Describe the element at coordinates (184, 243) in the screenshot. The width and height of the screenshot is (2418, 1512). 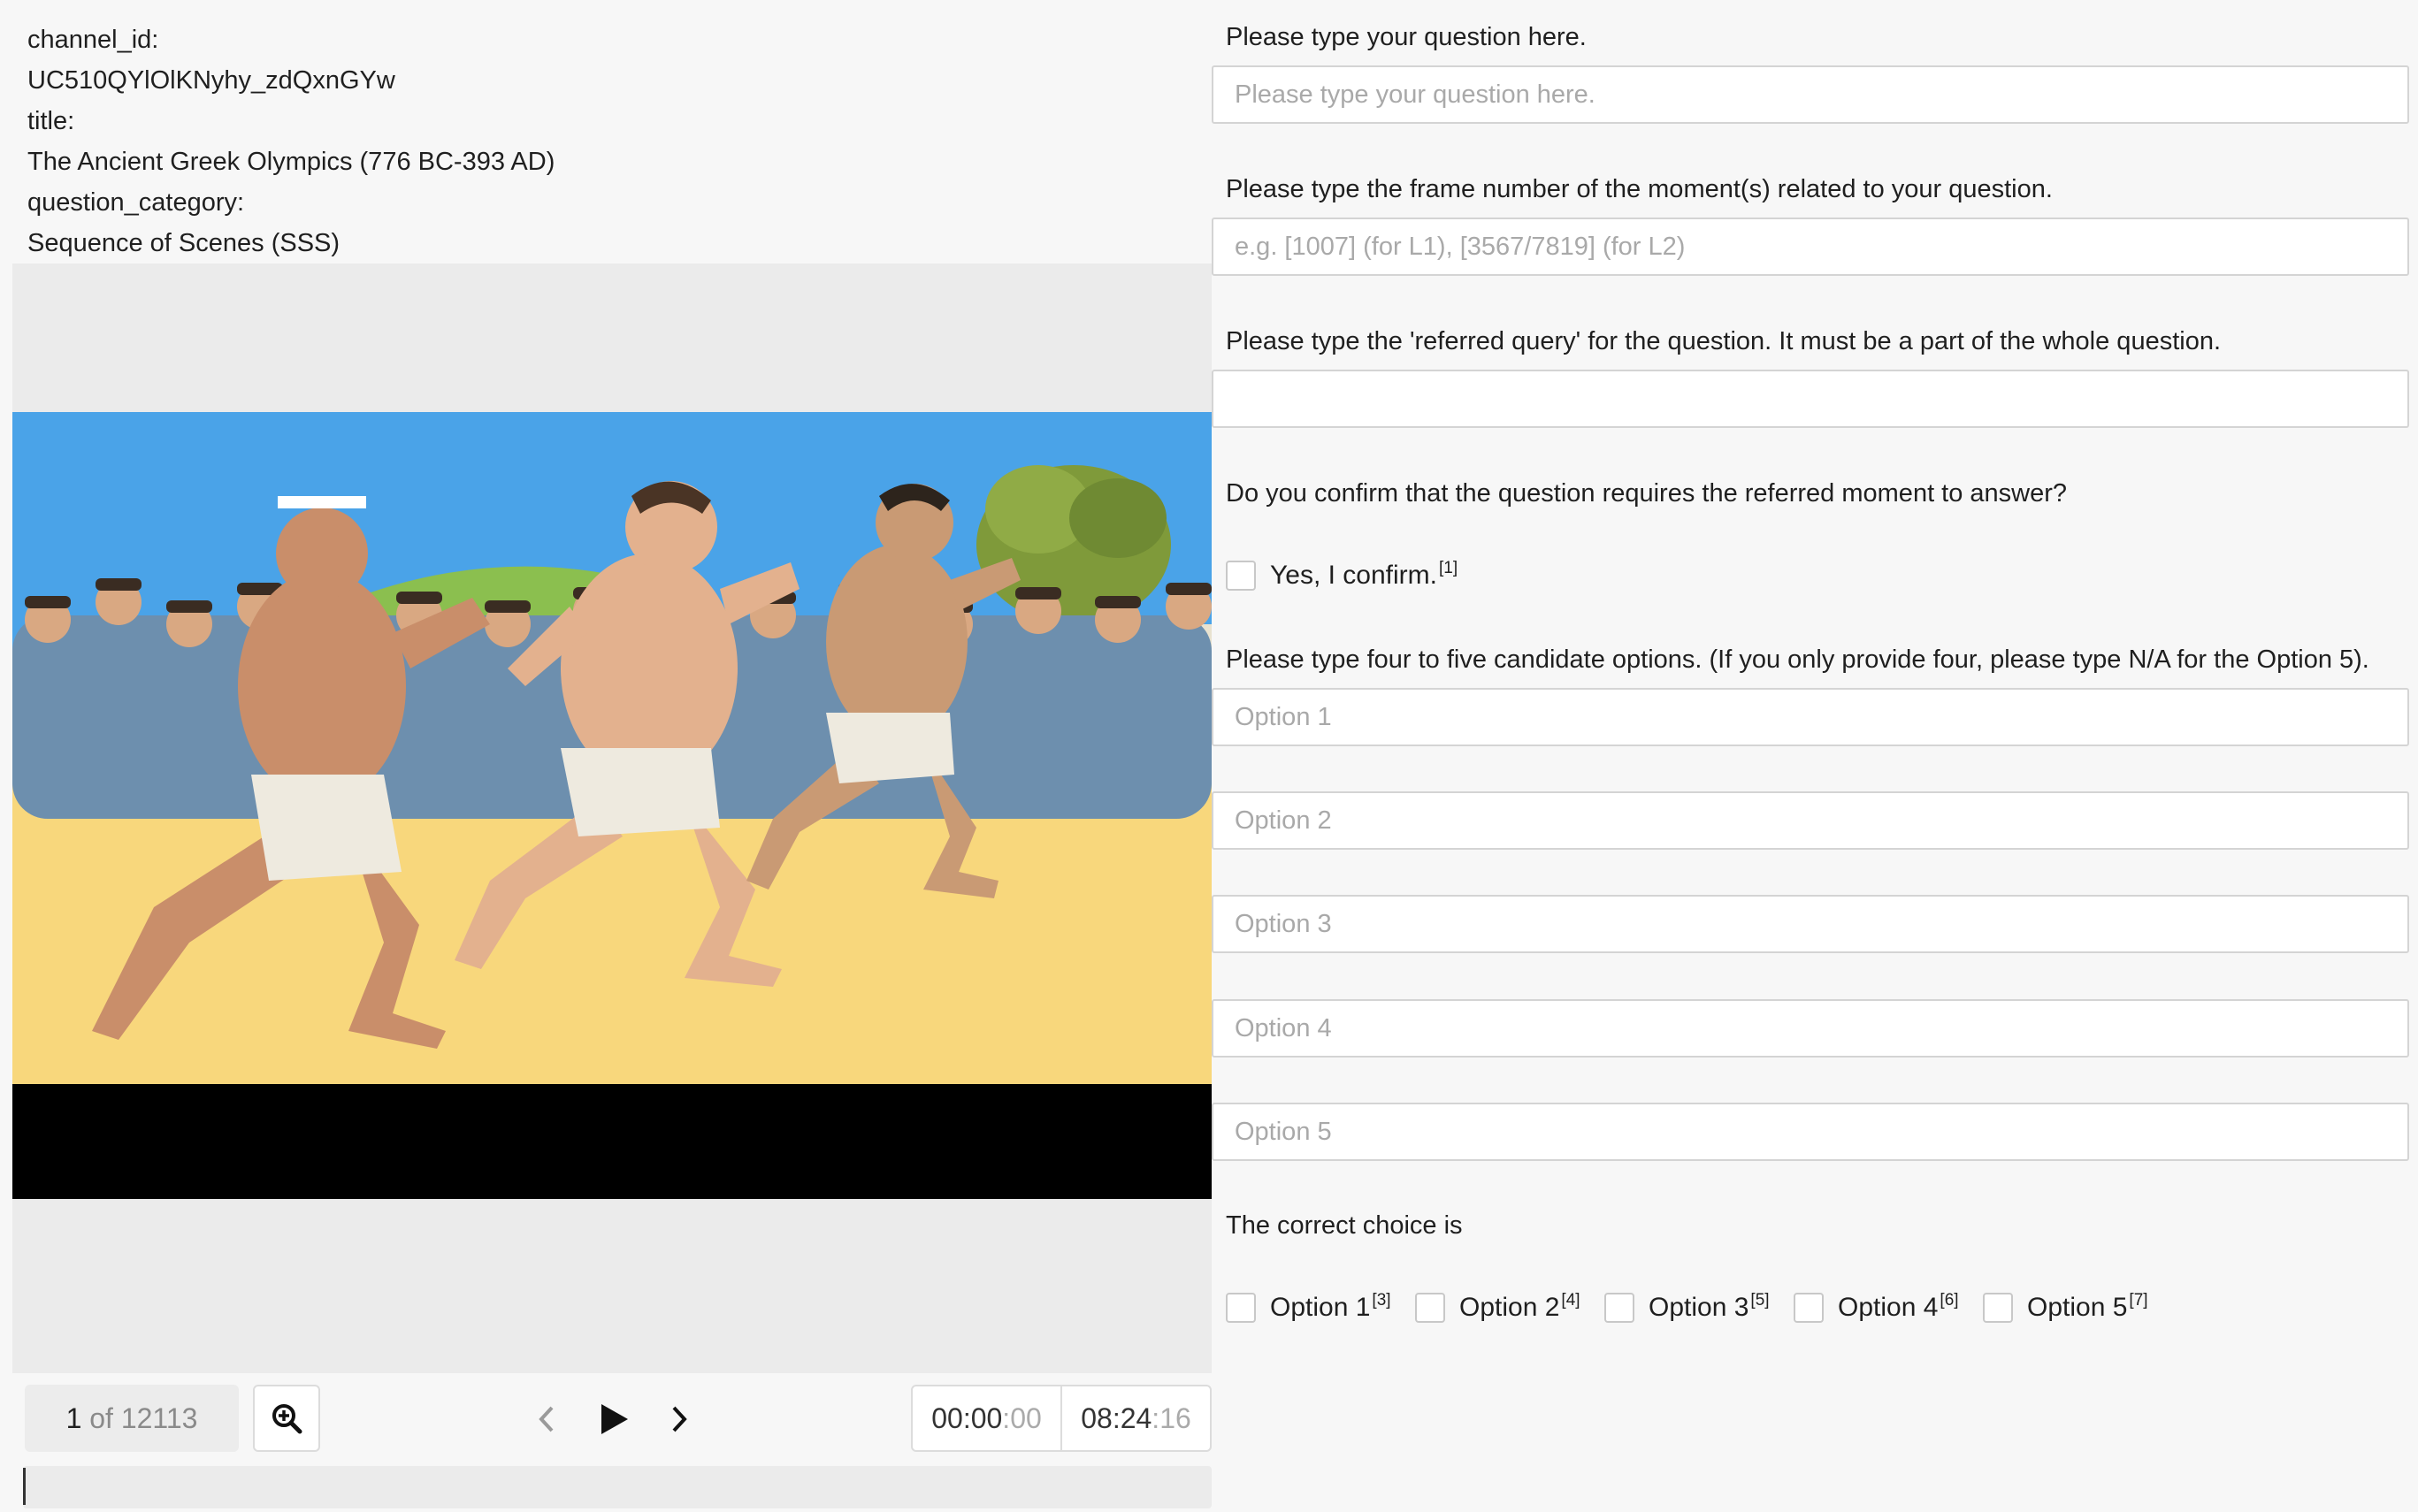
I see `category-value: Sequence of Scenes (SSS)` at that location.